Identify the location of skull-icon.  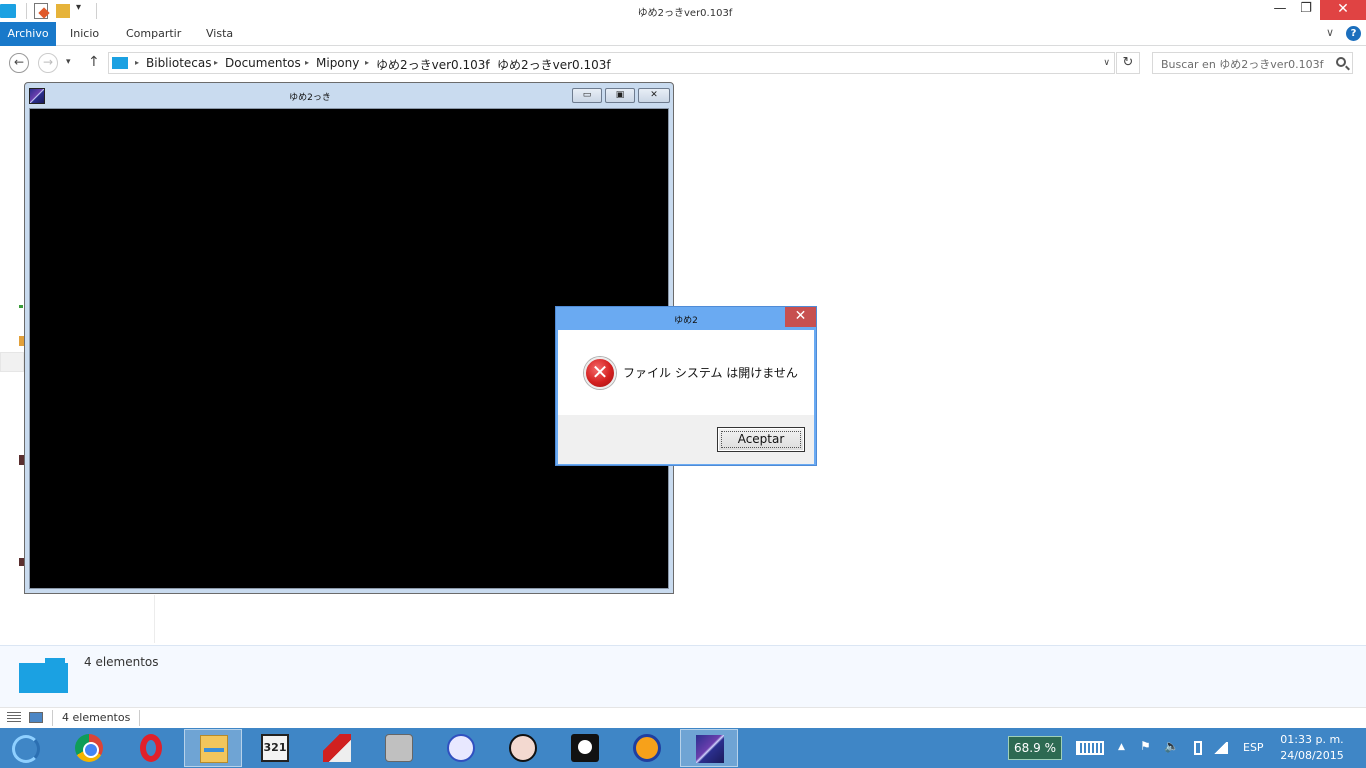
(585, 748).